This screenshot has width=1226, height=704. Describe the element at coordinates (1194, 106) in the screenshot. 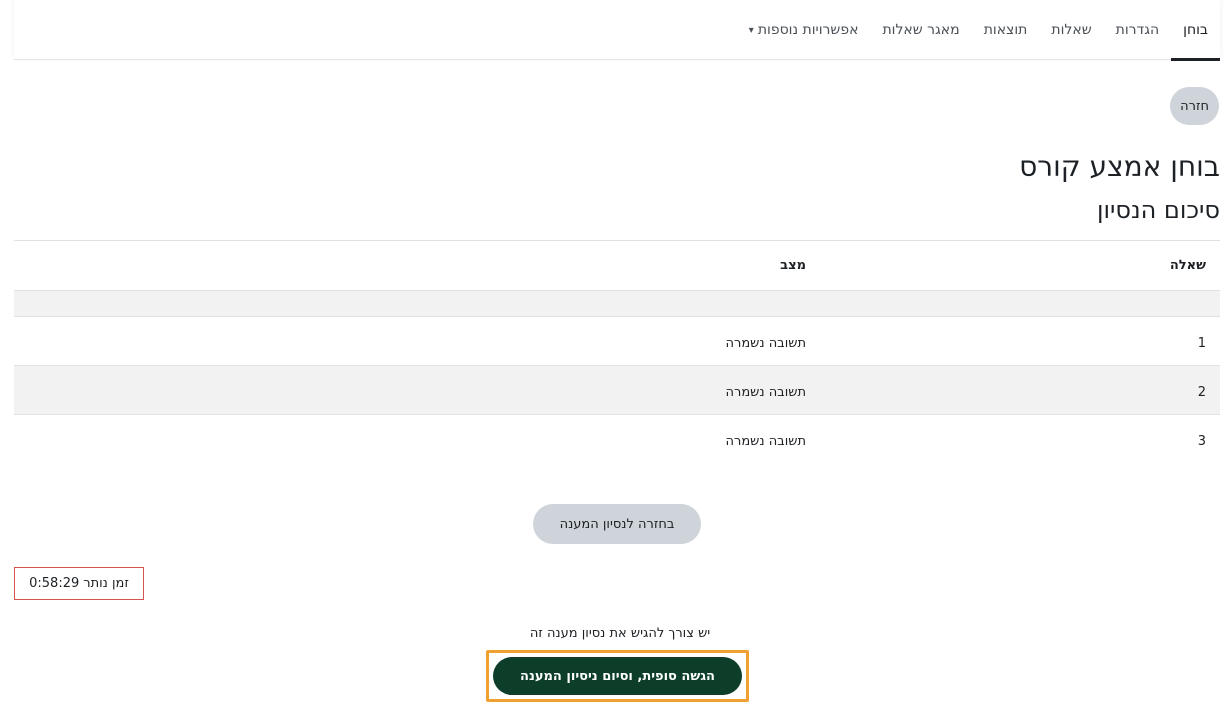

I see `back-button: חזרה` at that location.